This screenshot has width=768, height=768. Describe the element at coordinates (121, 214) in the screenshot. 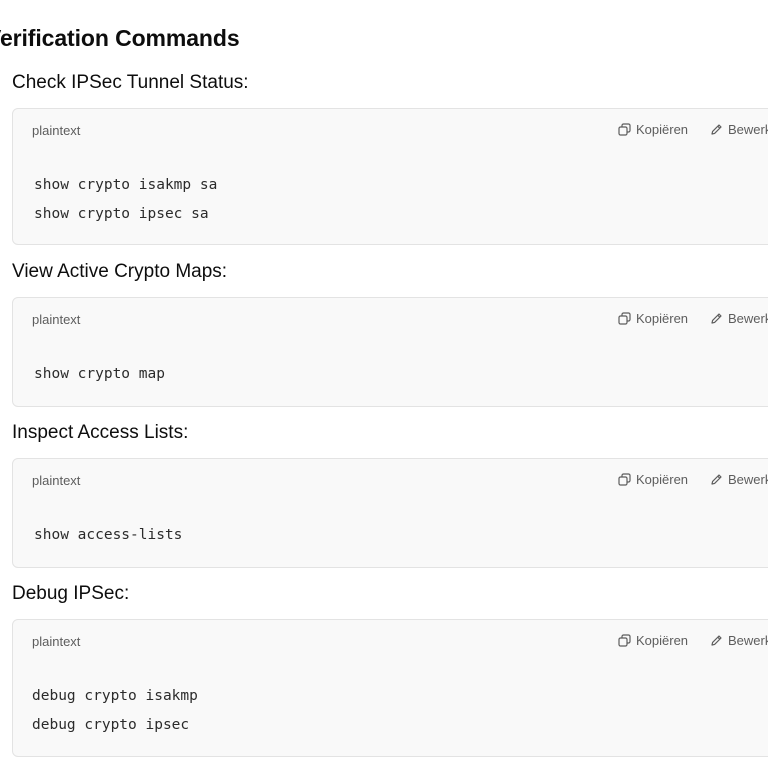

I see `code-line: show crypto ipsec sa` at that location.